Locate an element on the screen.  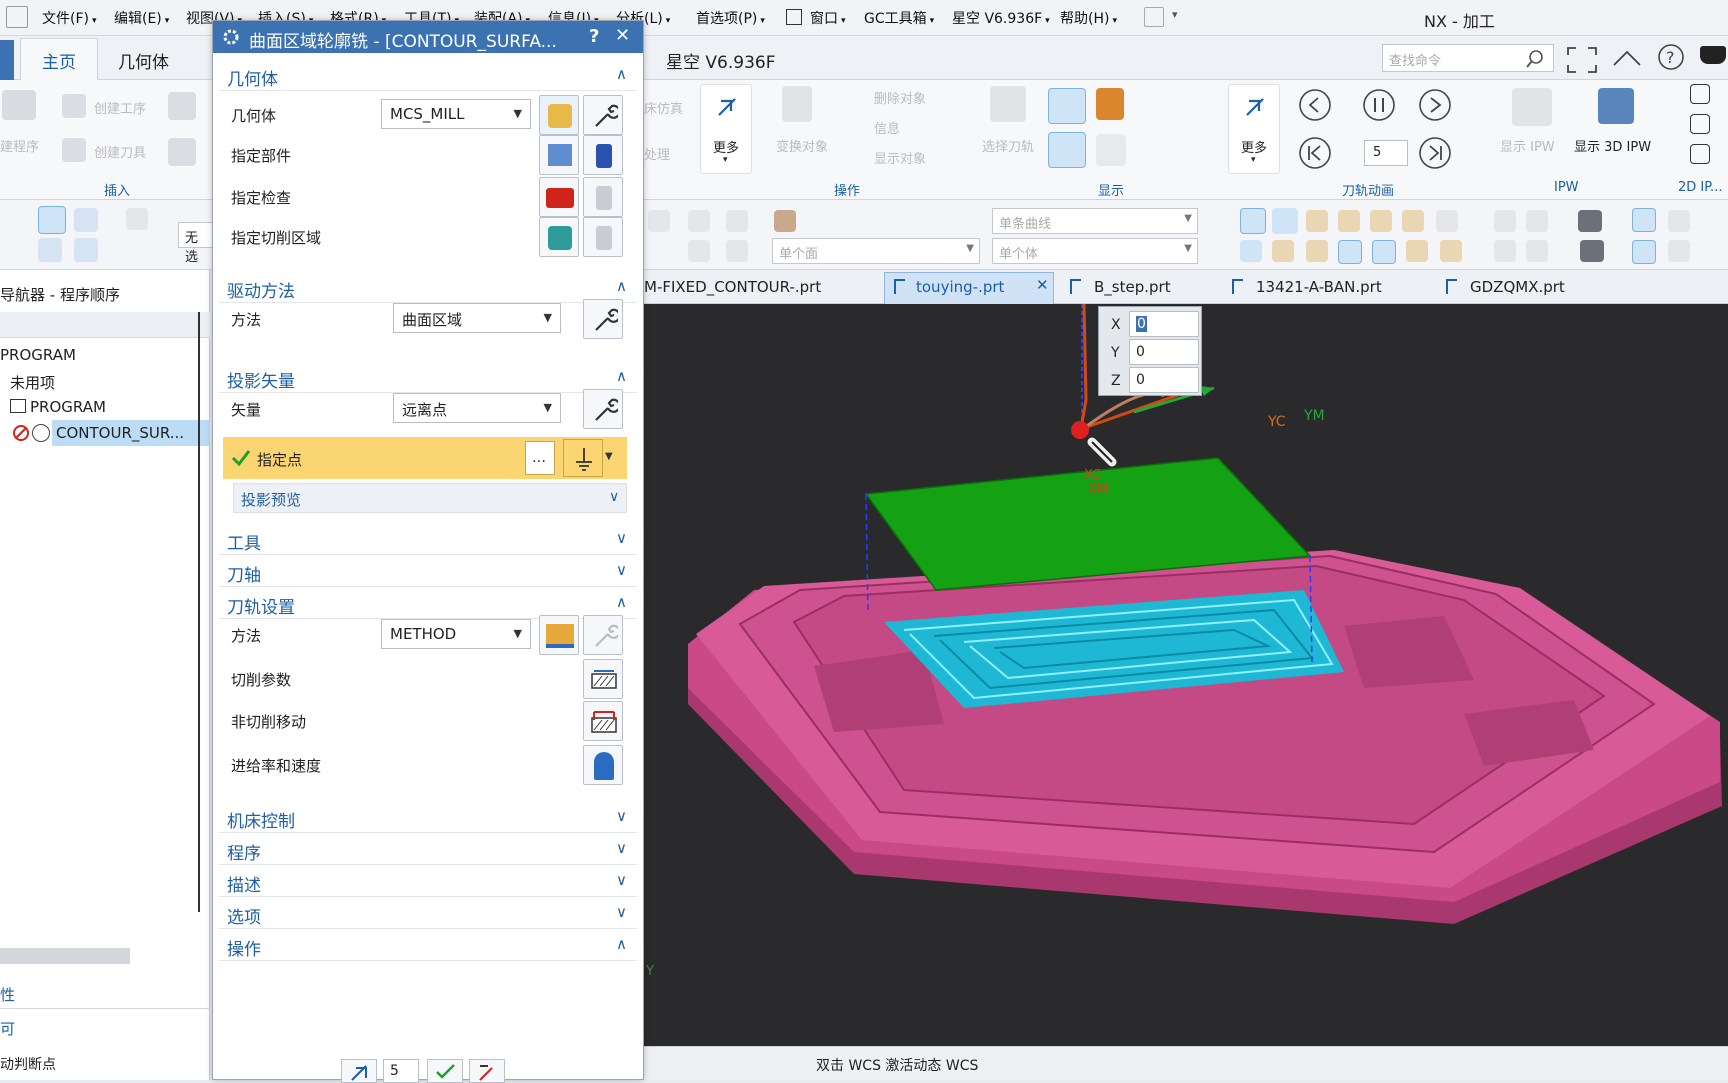
shaded-cube-icon is located at coordinates (1592, 251).